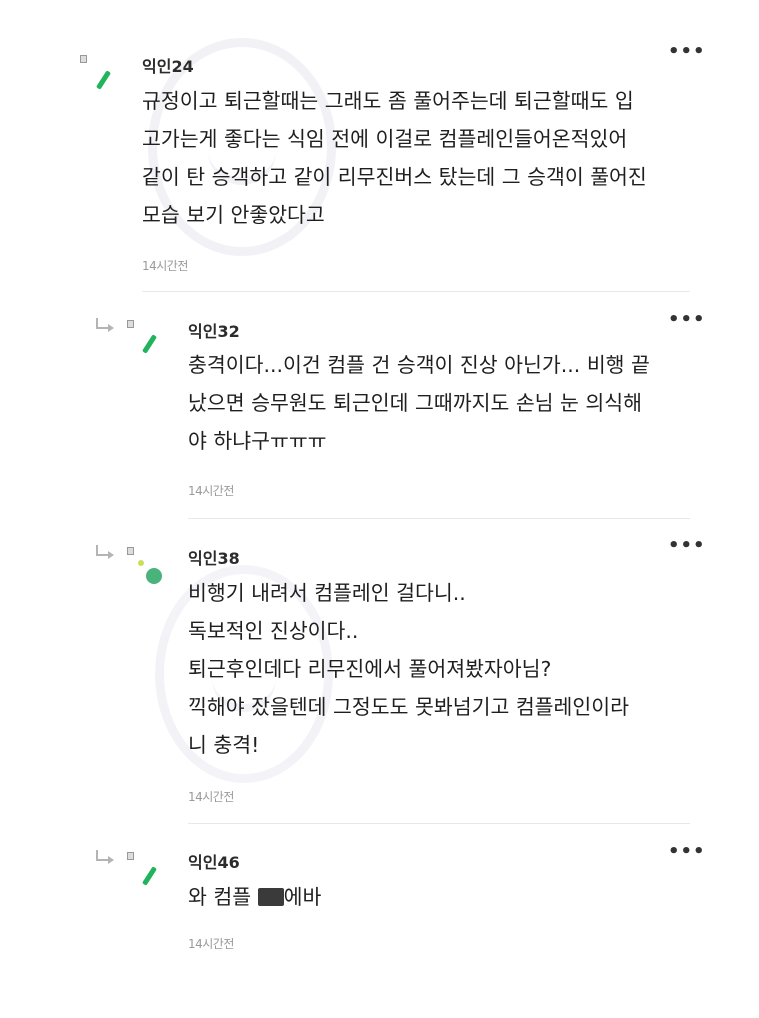 This screenshot has height=1018, width=759. I want to click on comment-line: 났으면 승무원도 퇴근인데 그때까지도 손님 눈 의식해, so click(415, 403).